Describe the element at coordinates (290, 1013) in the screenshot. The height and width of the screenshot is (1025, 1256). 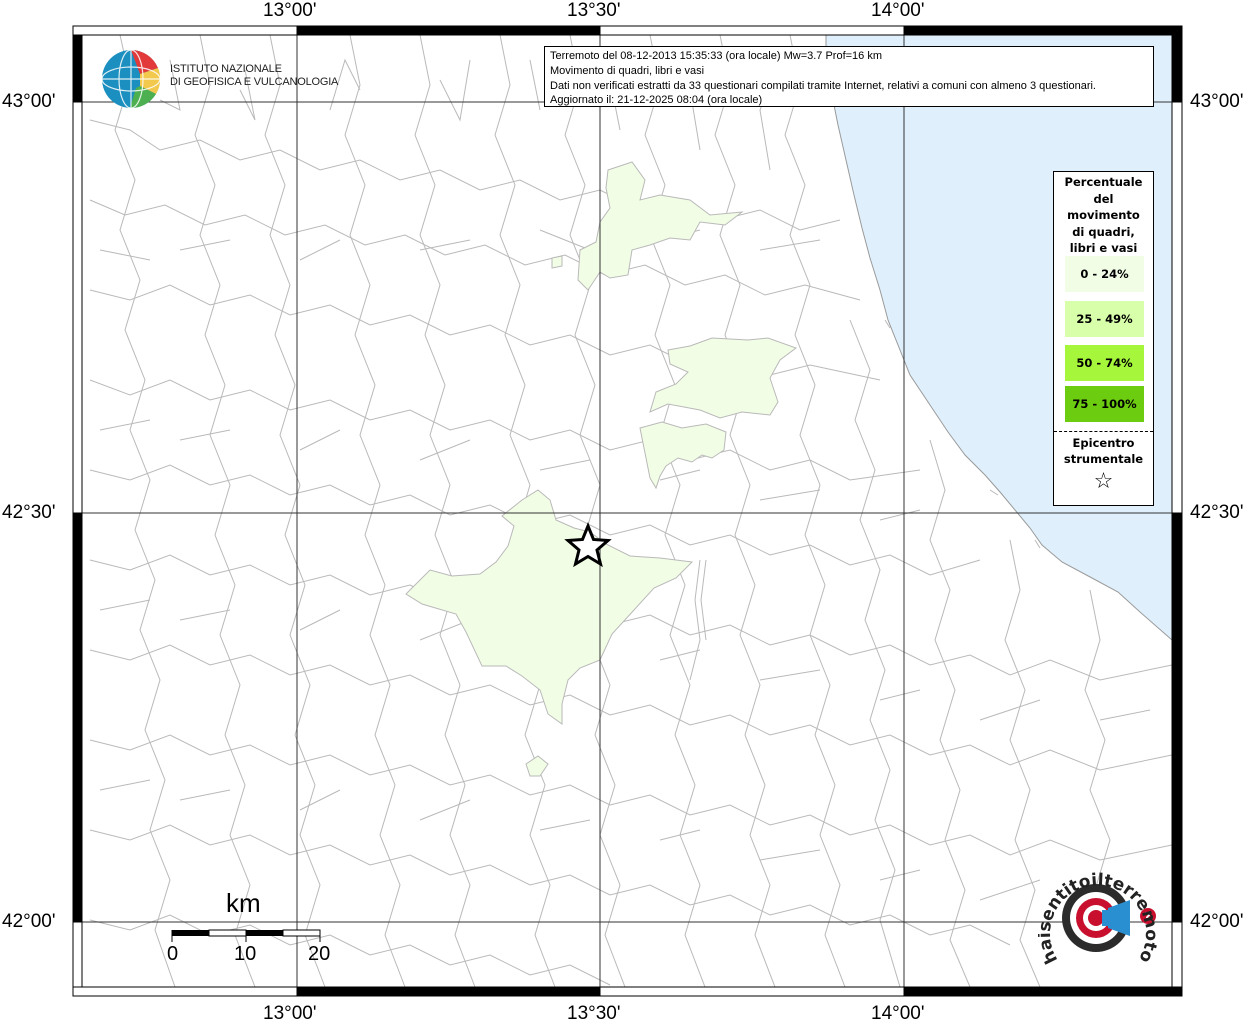
I see `lon-label-bottom-1300: 13°00'` at that location.